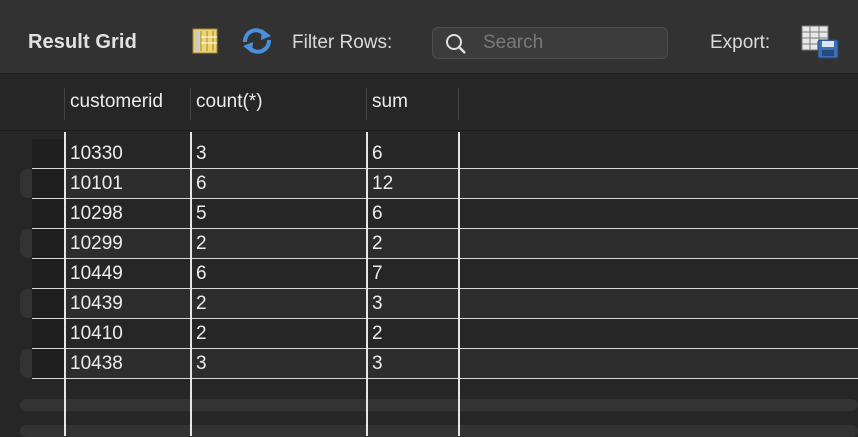  What do you see at coordinates (116, 107) in the screenshot?
I see `column-header-customerid: customerid` at bounding box center [116, 107].